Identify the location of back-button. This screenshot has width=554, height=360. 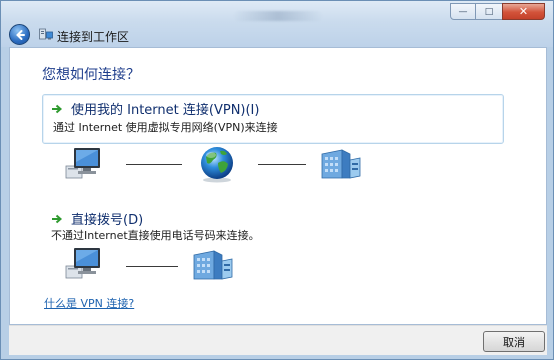
(19, 34).